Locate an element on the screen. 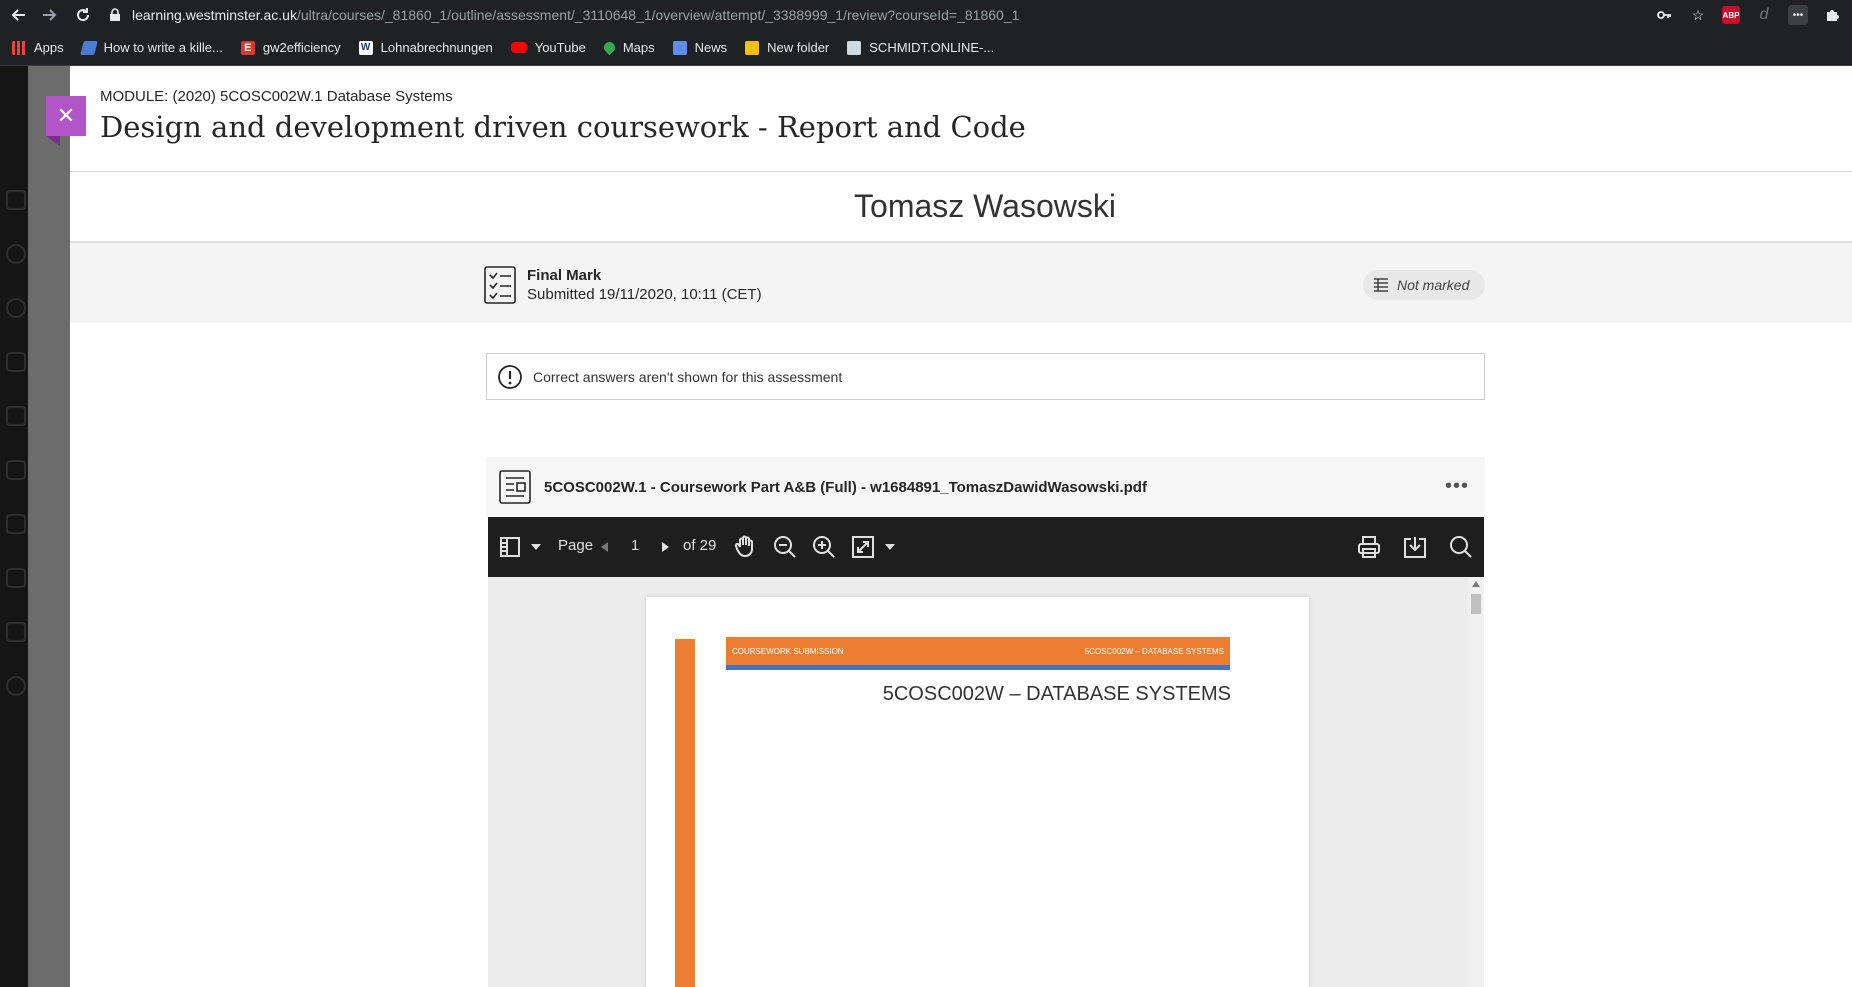 Image resolution: width=1852 pixels, height=987 pixels. page-side-stripe is located at coordinates (685, 813).